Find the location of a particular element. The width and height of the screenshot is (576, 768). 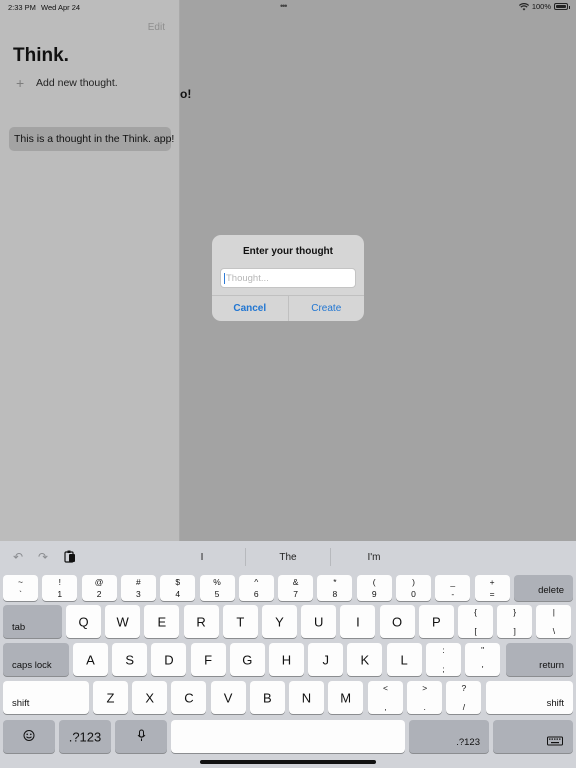

key-label: shift is located at coordinates (555, 703).